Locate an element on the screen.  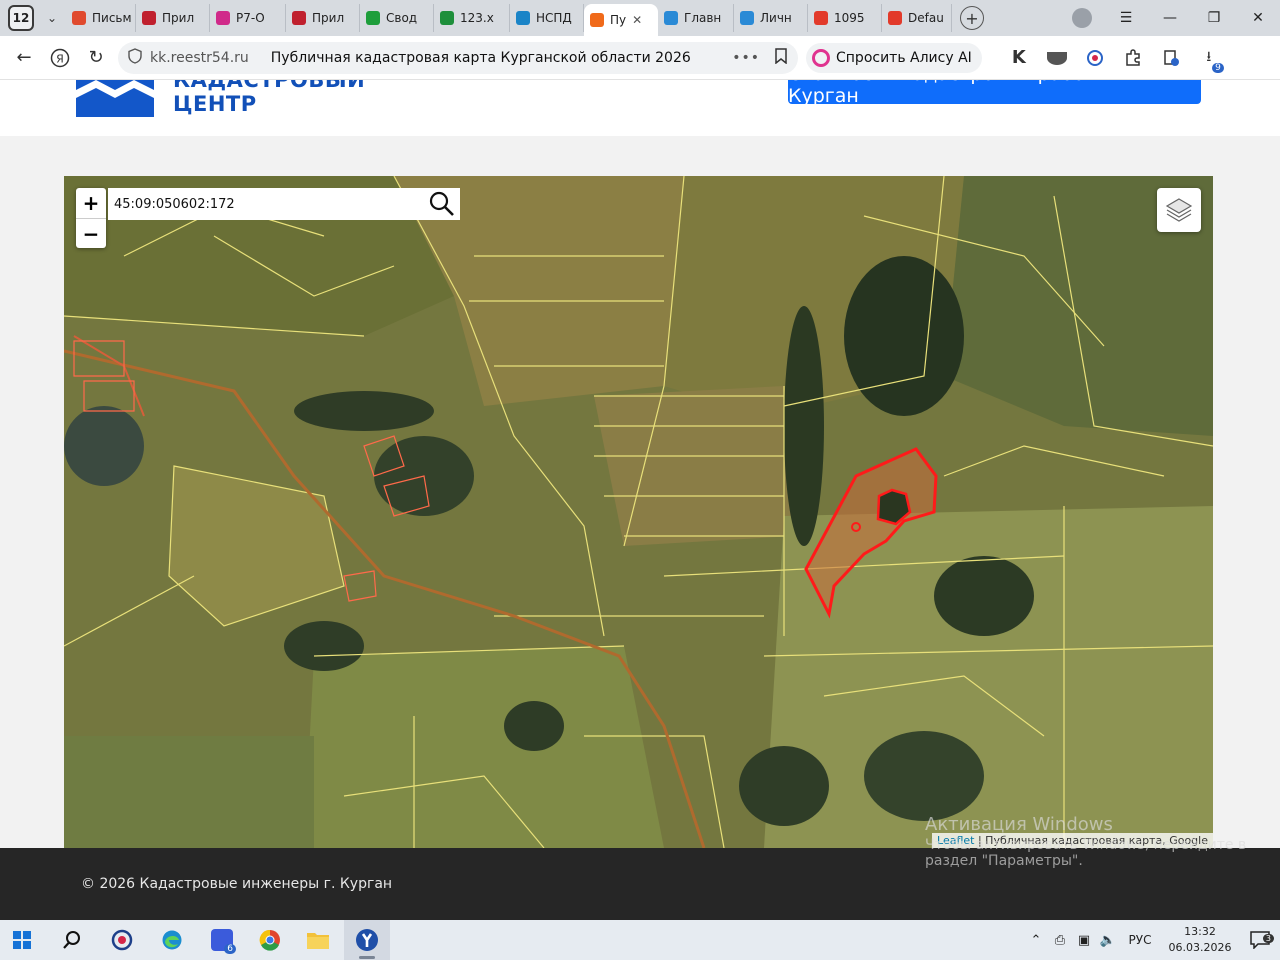
leaflet-link: Leaflet is located at coordinates (955, 840).